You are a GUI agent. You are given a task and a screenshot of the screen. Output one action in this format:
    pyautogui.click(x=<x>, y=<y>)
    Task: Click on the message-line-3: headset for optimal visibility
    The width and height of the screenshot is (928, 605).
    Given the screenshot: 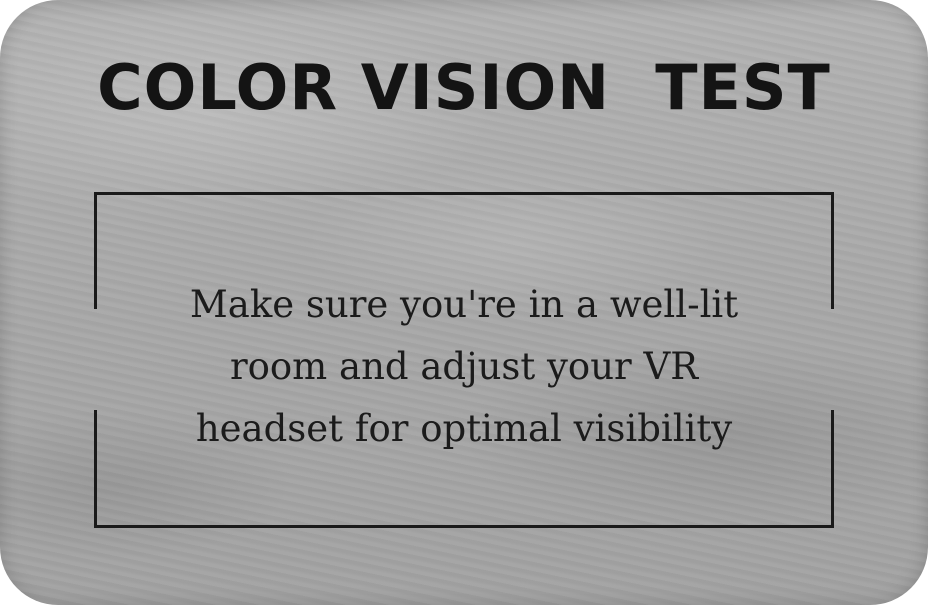 What is the action you would take?
    pyautogui.click(x=464, y=428)
    